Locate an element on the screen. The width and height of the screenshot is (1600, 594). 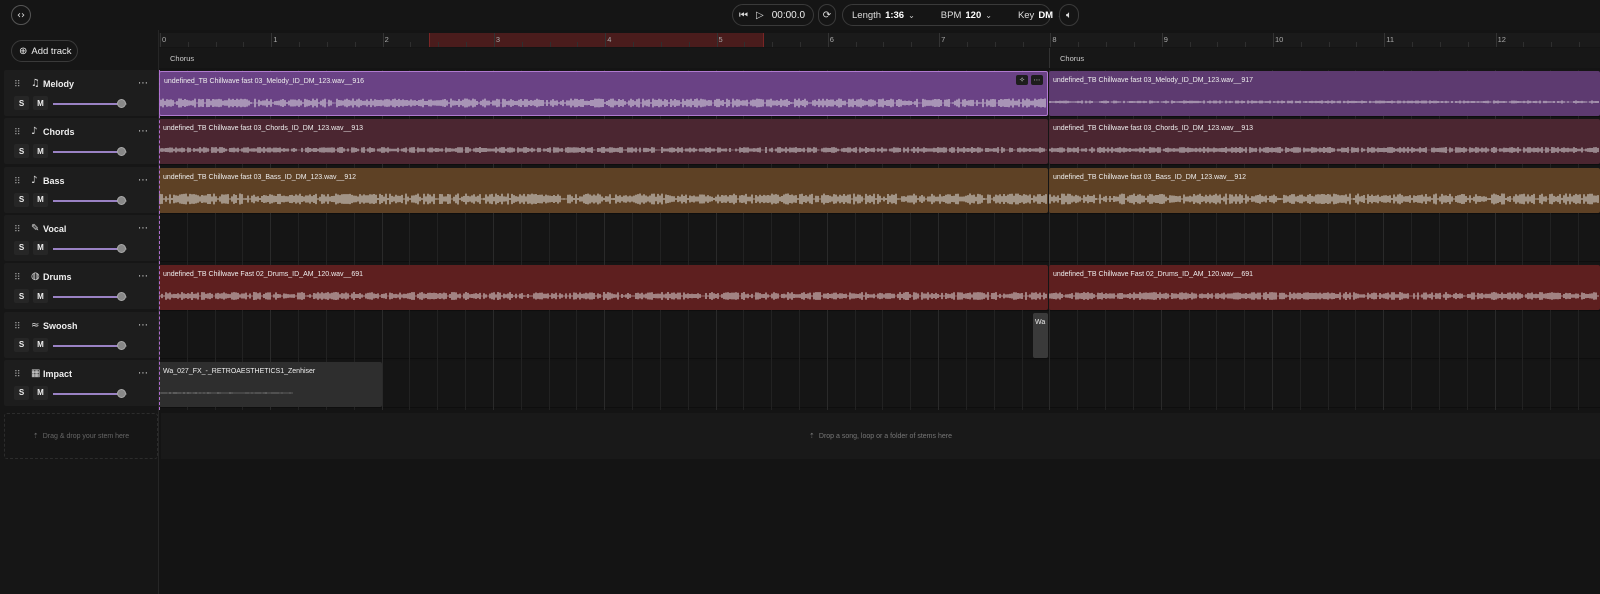
track-name: Chords is located at coordinates (59, 132).